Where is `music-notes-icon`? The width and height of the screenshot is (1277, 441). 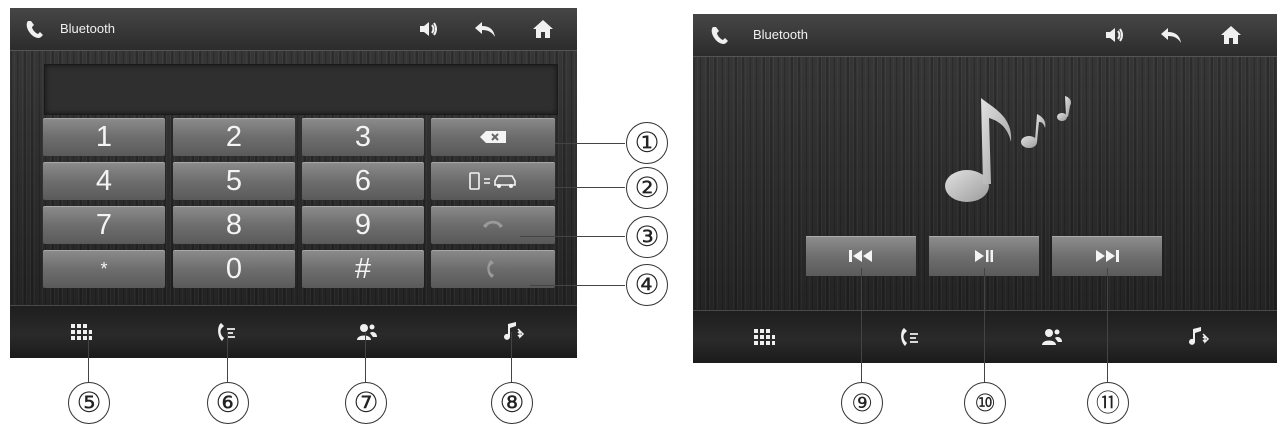 music-notes-icon is located at coordinates (1008, 149).